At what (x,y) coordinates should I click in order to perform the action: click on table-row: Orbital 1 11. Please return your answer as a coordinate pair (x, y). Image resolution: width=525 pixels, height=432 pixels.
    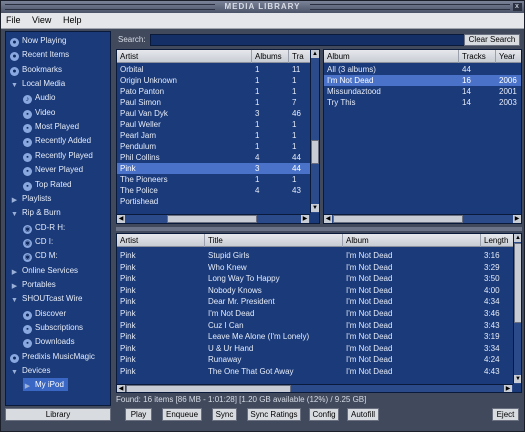
    Looking at the image, I should click on (218, 69).